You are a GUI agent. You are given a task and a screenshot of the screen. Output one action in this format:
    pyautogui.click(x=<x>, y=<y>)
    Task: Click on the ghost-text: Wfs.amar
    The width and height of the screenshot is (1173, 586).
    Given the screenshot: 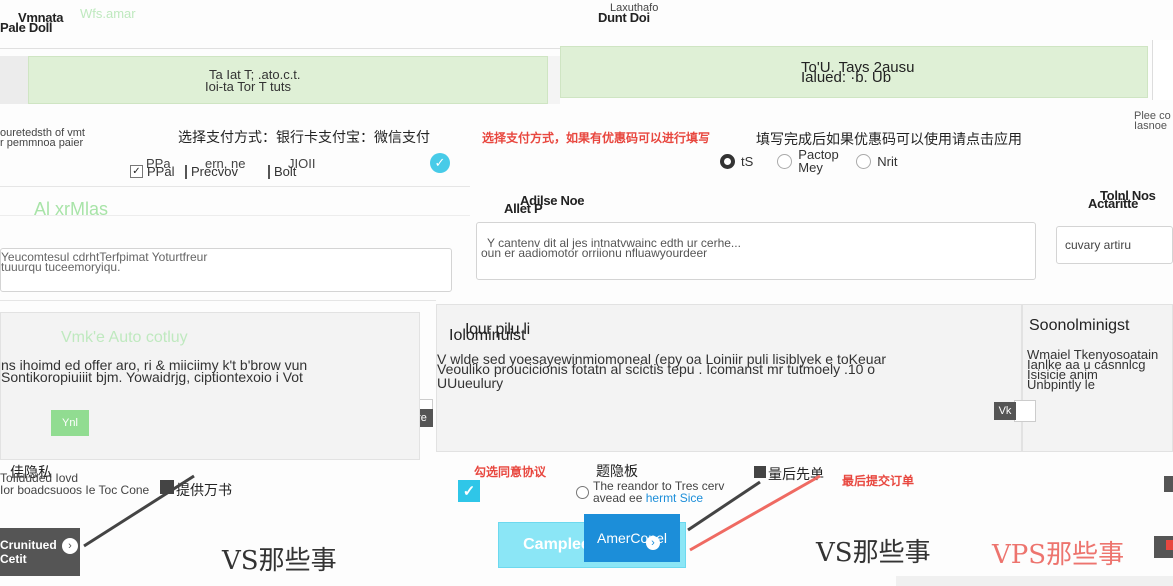 What is the action you would take?
    pyautogui.click(x=108, y=13)
    